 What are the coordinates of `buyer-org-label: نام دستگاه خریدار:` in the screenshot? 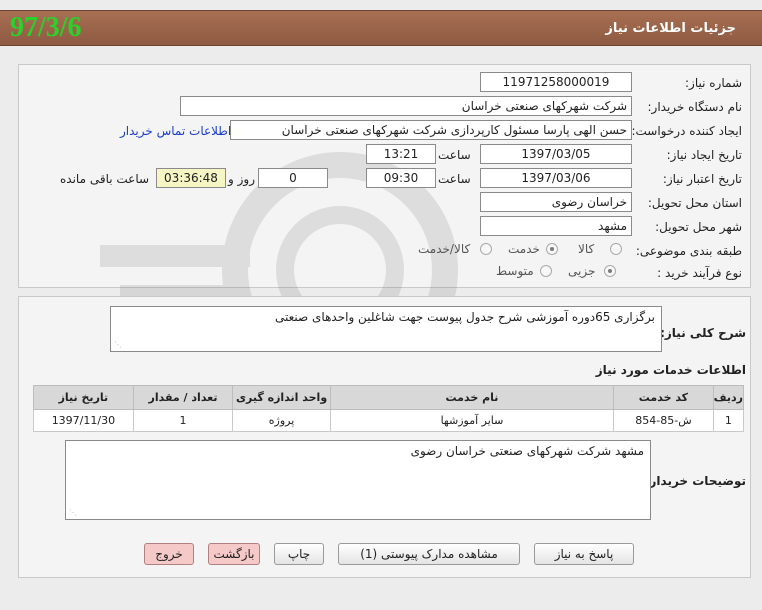 It's located at (695, 107).